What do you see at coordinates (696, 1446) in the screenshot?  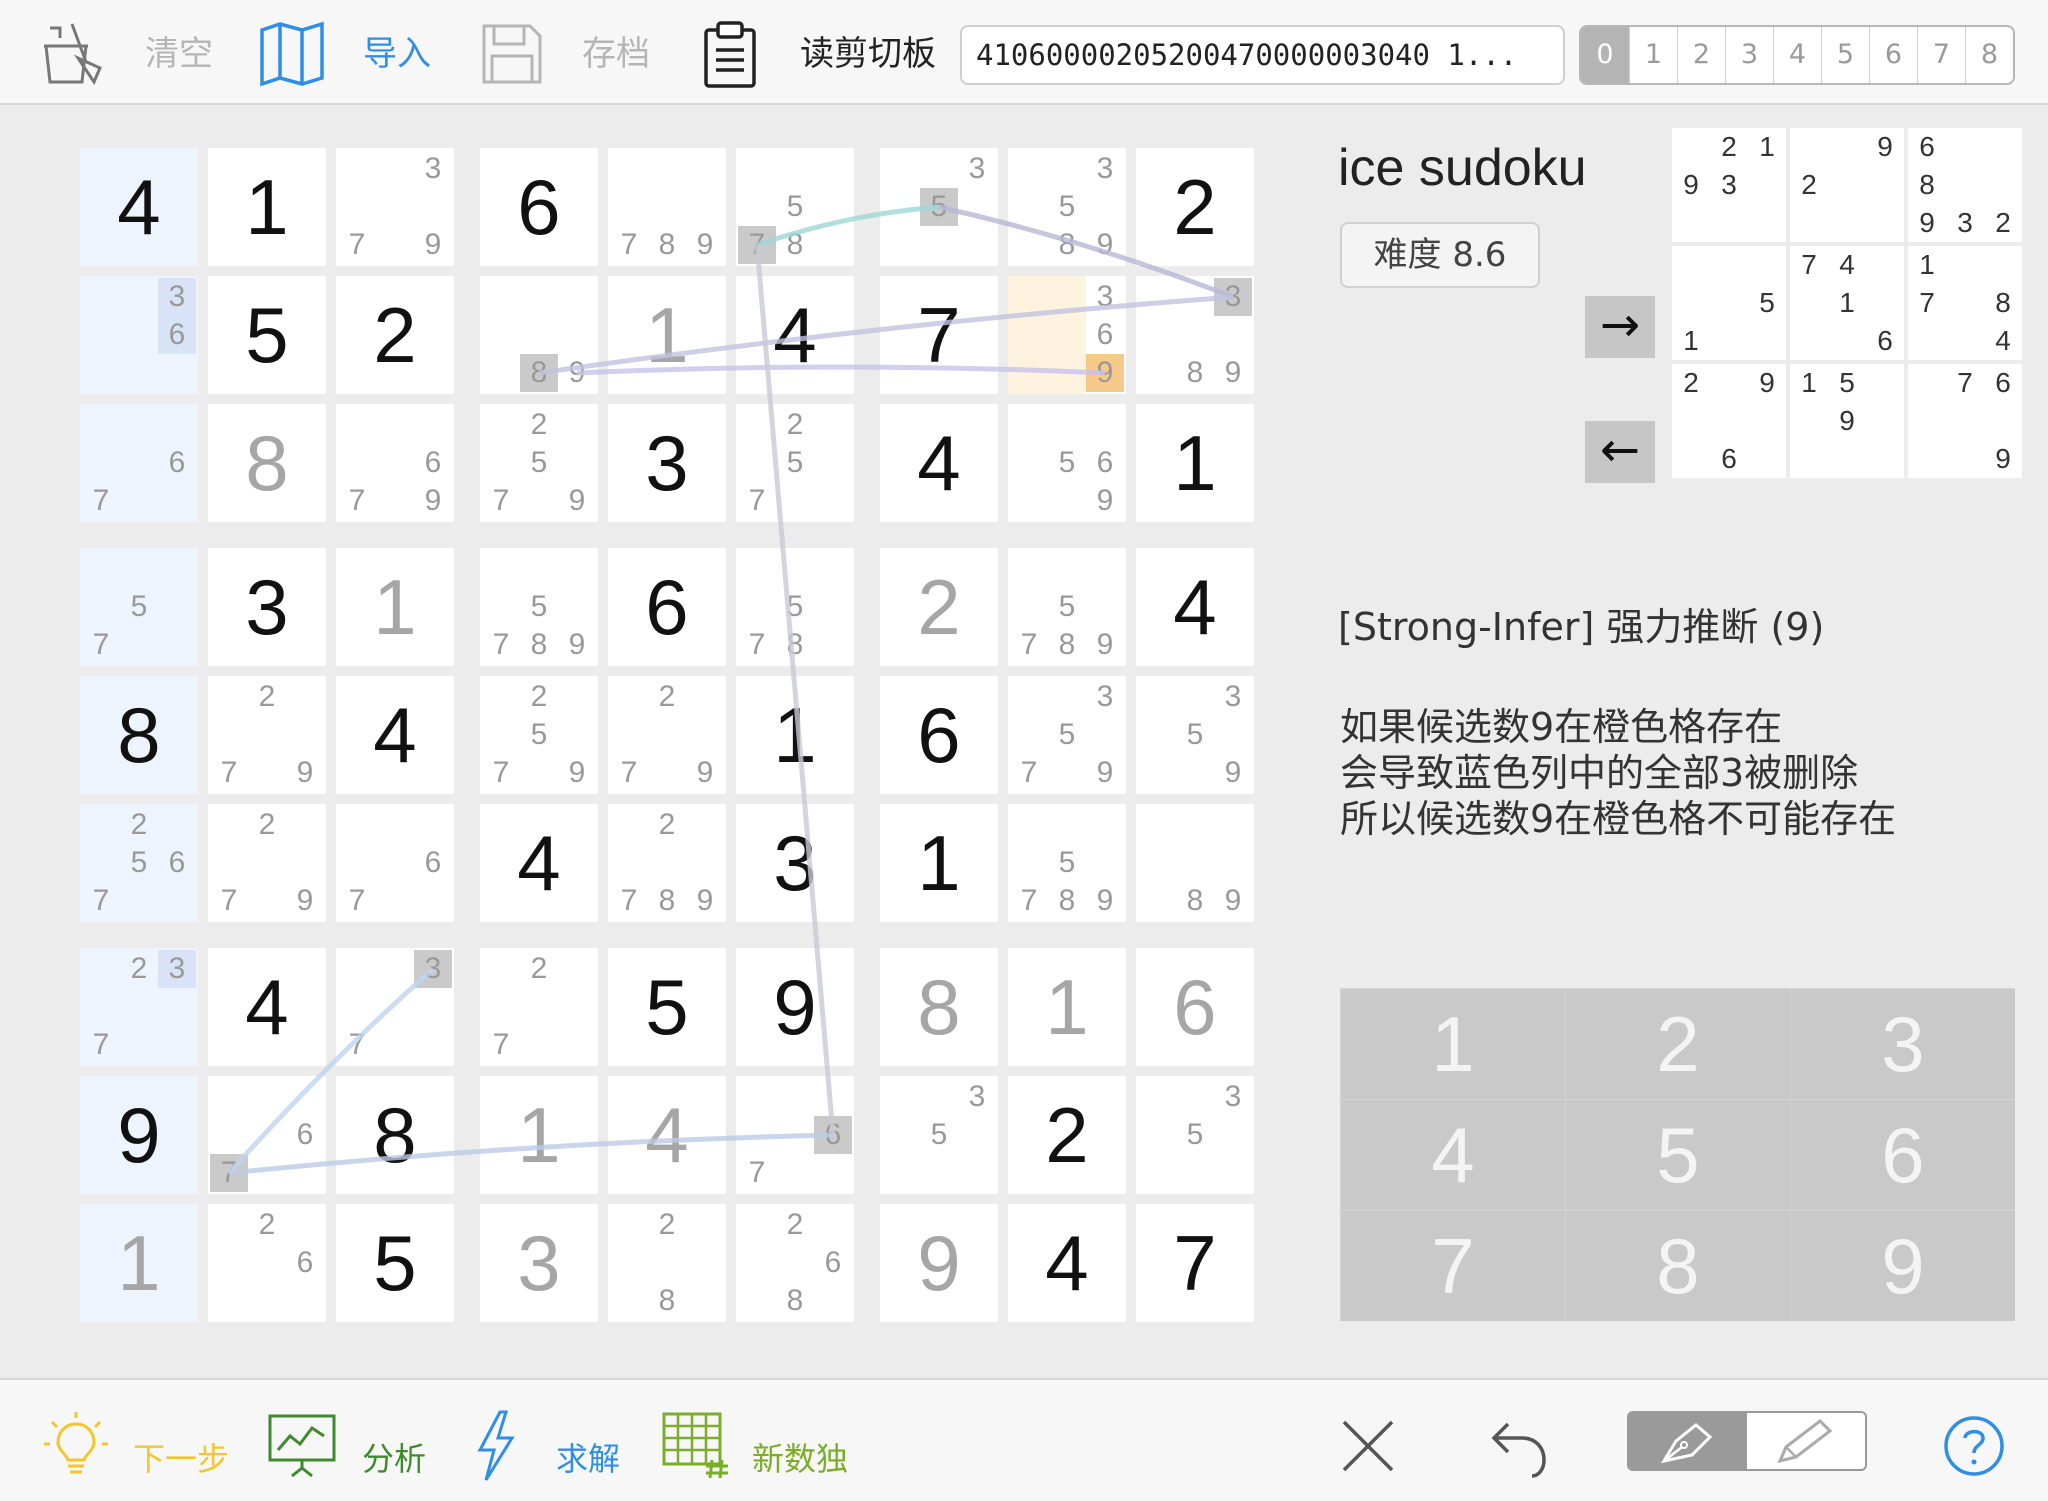 I see `grid-hash-icon` at bounding box center [696, 1446].